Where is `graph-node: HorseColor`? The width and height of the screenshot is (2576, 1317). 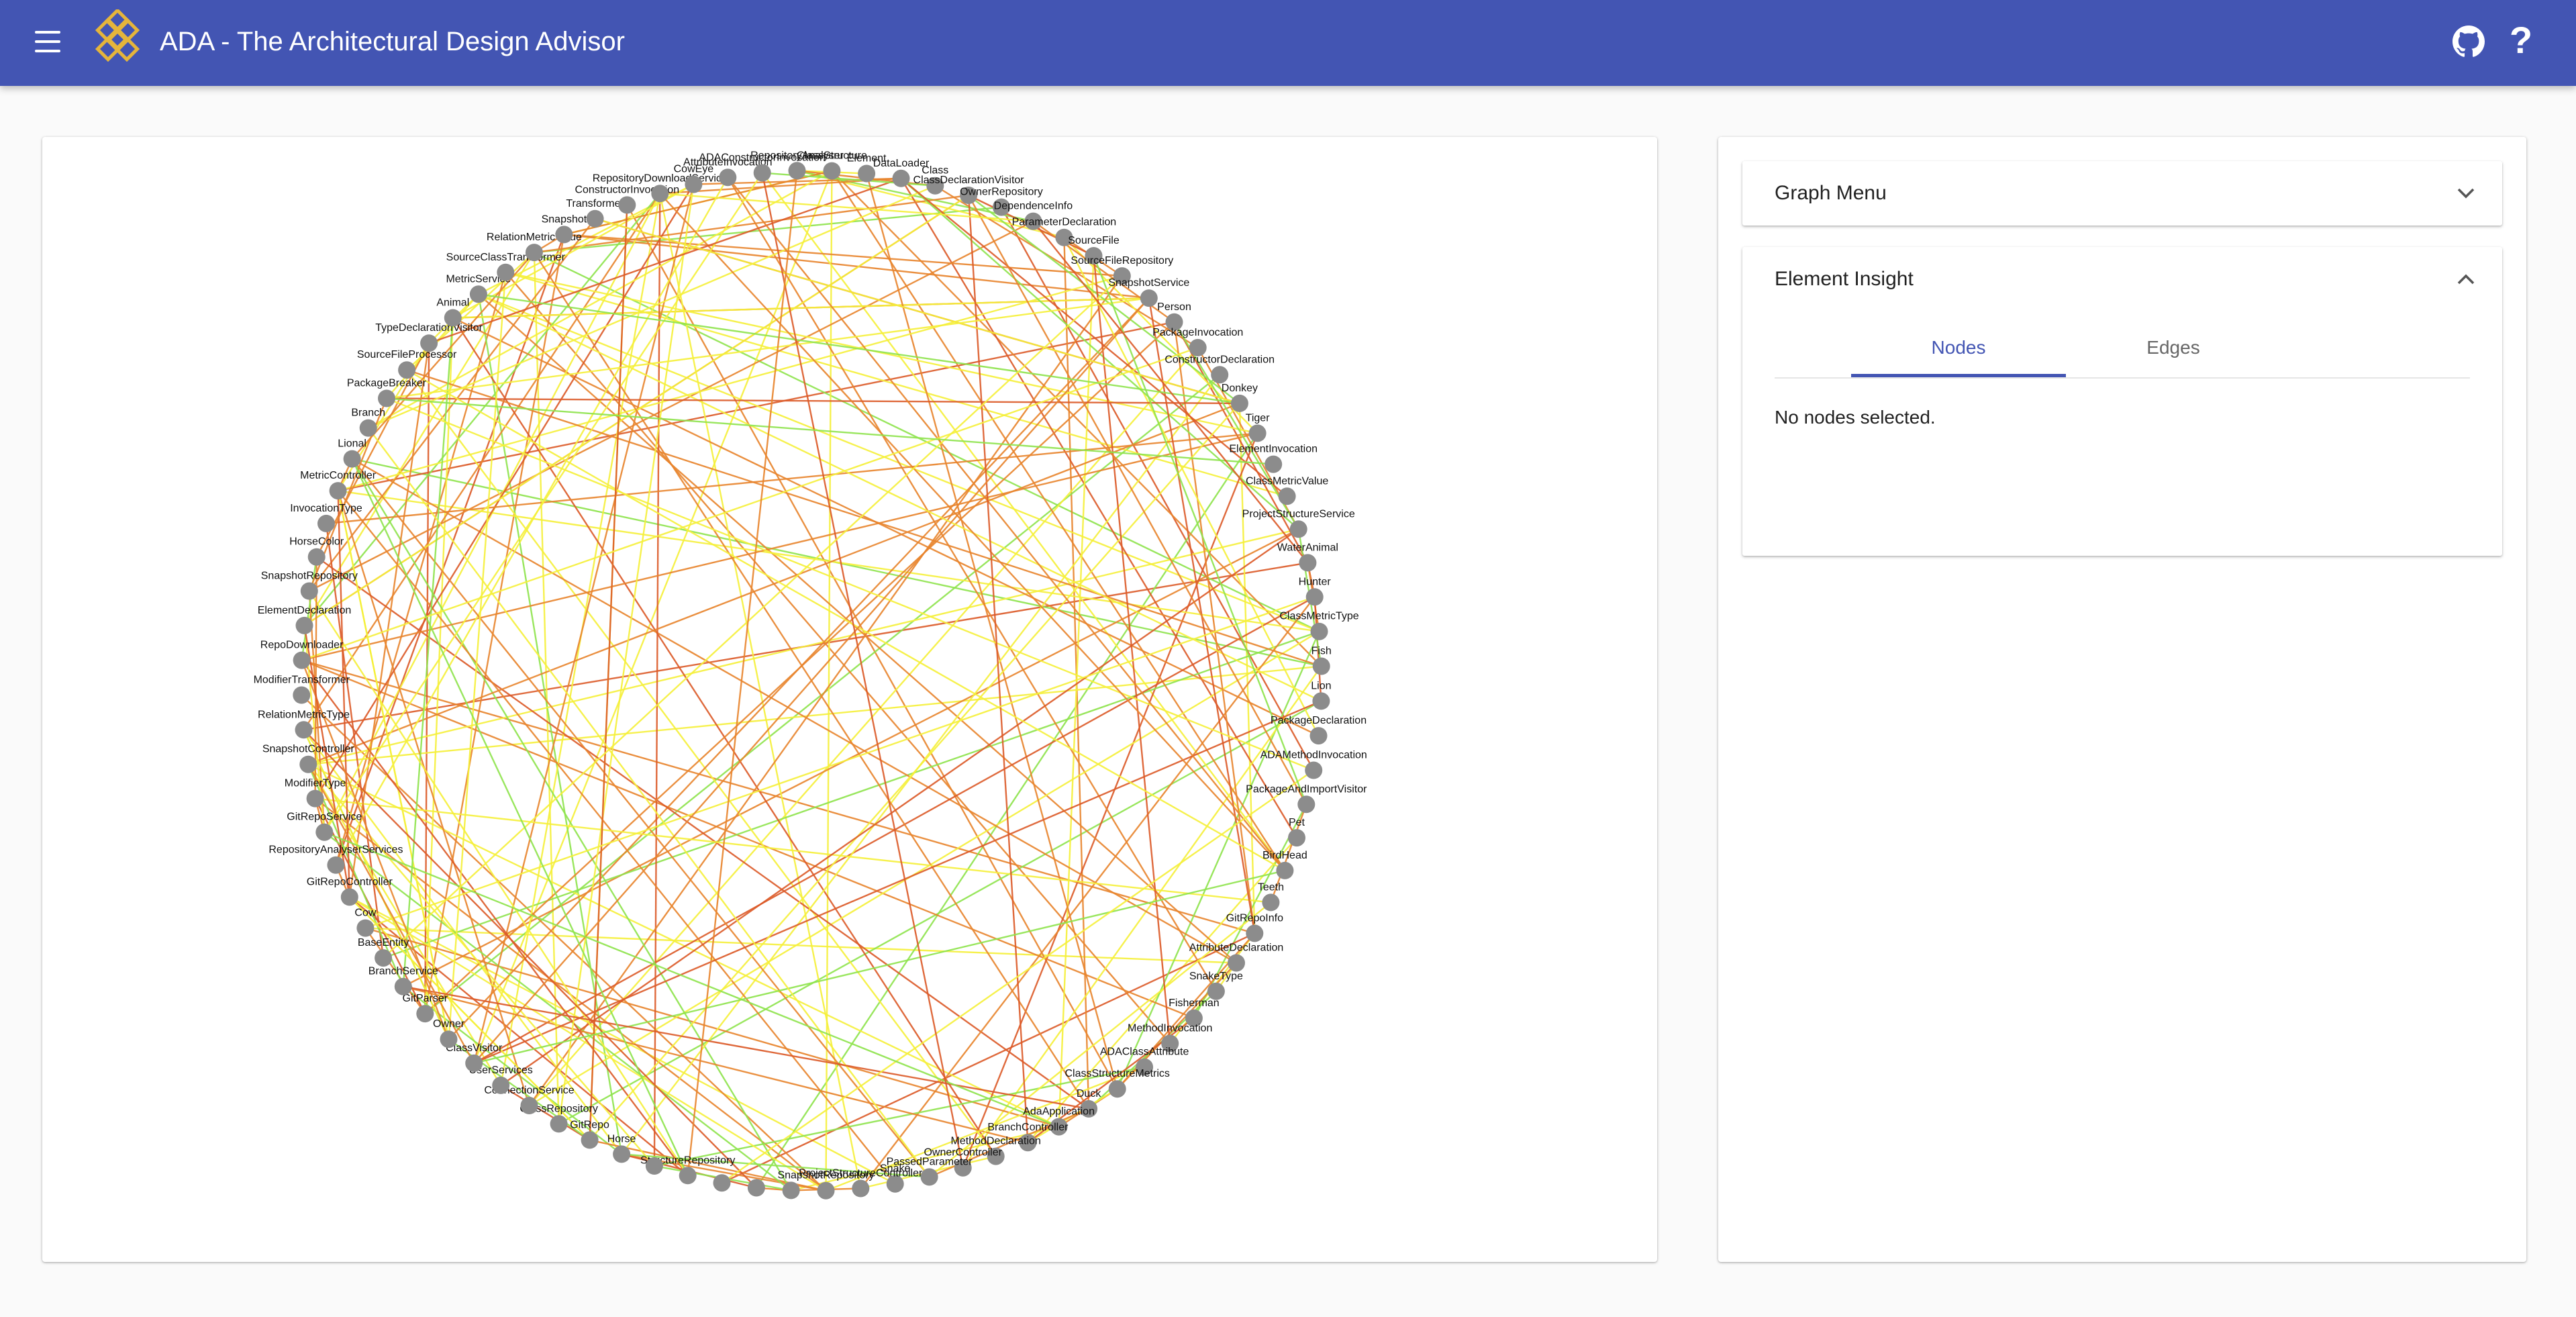
graph-node: HorseColor is located at coordinates (316, 551).